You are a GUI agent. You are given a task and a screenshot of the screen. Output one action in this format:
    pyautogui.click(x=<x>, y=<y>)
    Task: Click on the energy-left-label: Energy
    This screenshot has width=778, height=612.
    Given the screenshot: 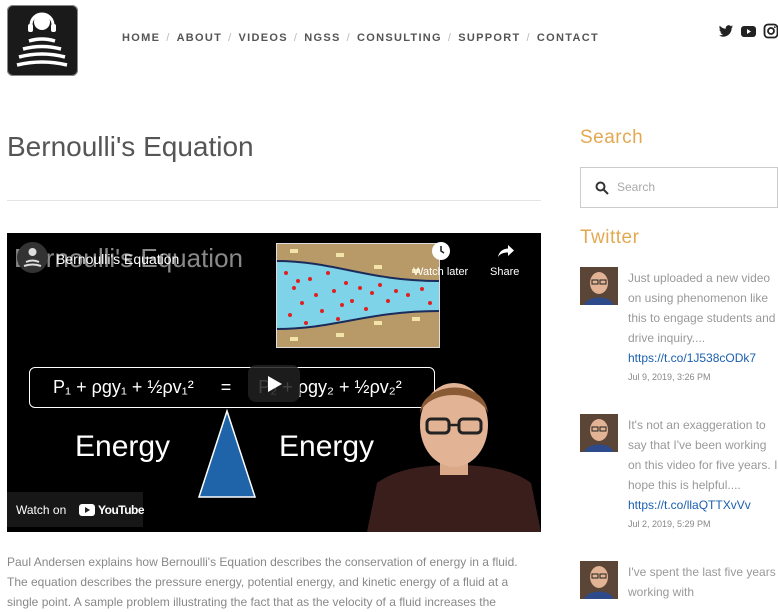 What is the action you would take?
    pyautogui.click(x=123, y=446)
    